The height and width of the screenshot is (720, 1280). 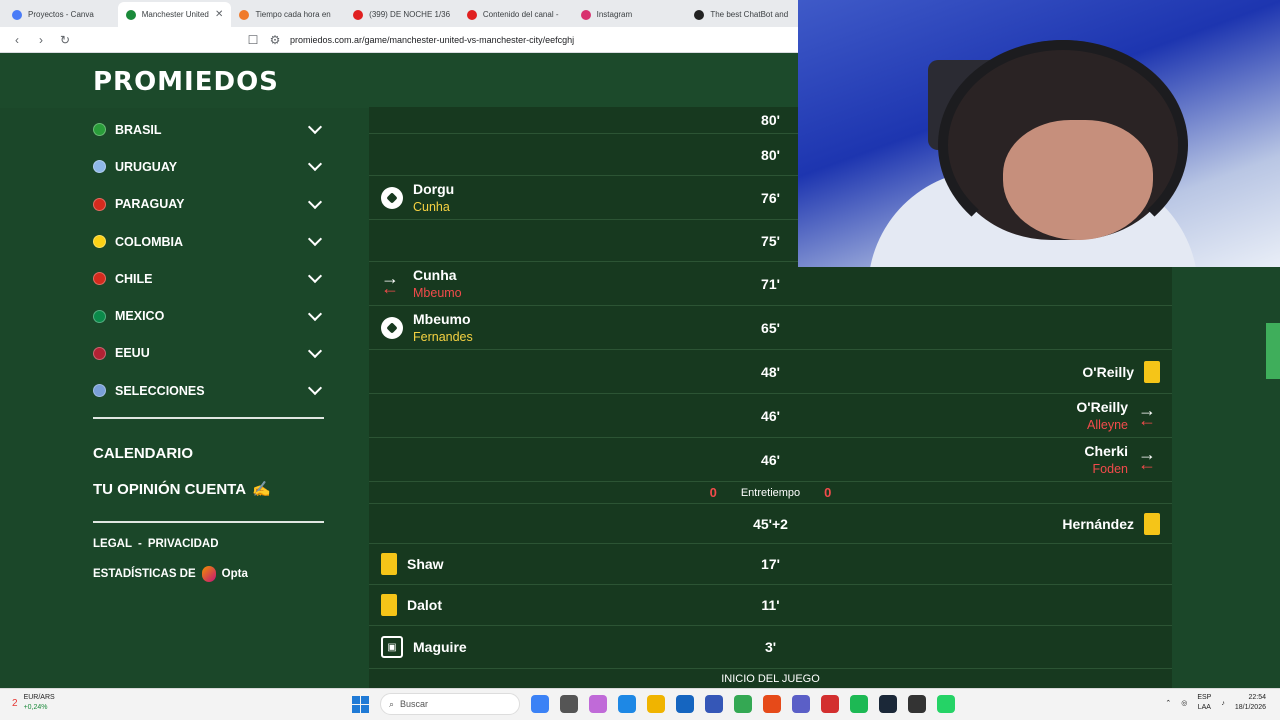 I want to click on away-event: O'Reilly Alleyne → ←, so click(x=1118, y=415).